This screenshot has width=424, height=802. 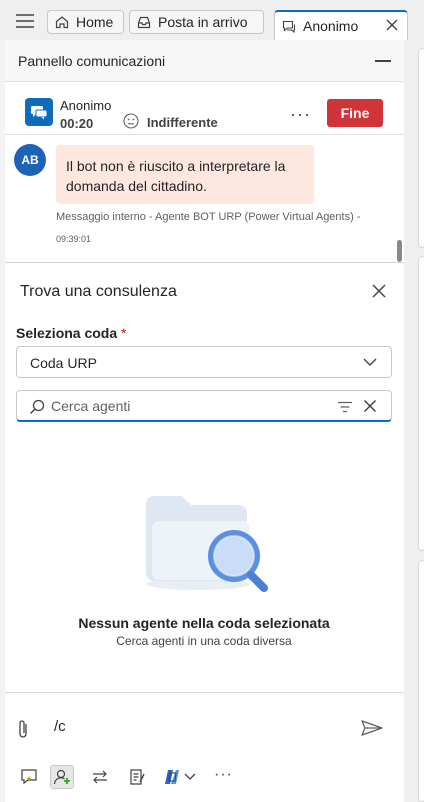 What do you see at coordinates (331, 26) in the screenshot?
I see `tab-label: Anonimo` at bounding box center [331, 26].